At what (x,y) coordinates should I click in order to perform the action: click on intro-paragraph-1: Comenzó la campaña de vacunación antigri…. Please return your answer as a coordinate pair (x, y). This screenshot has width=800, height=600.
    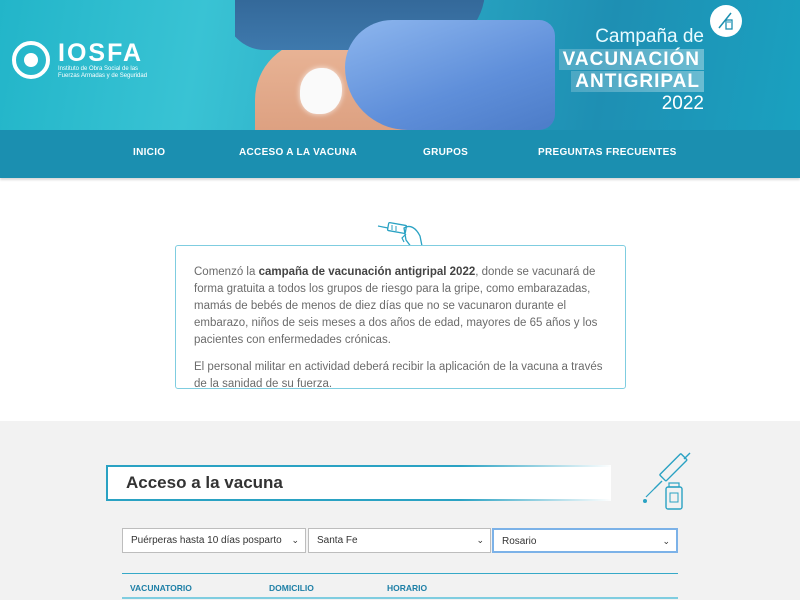
    Looking at the image, I should click on (396, 306).